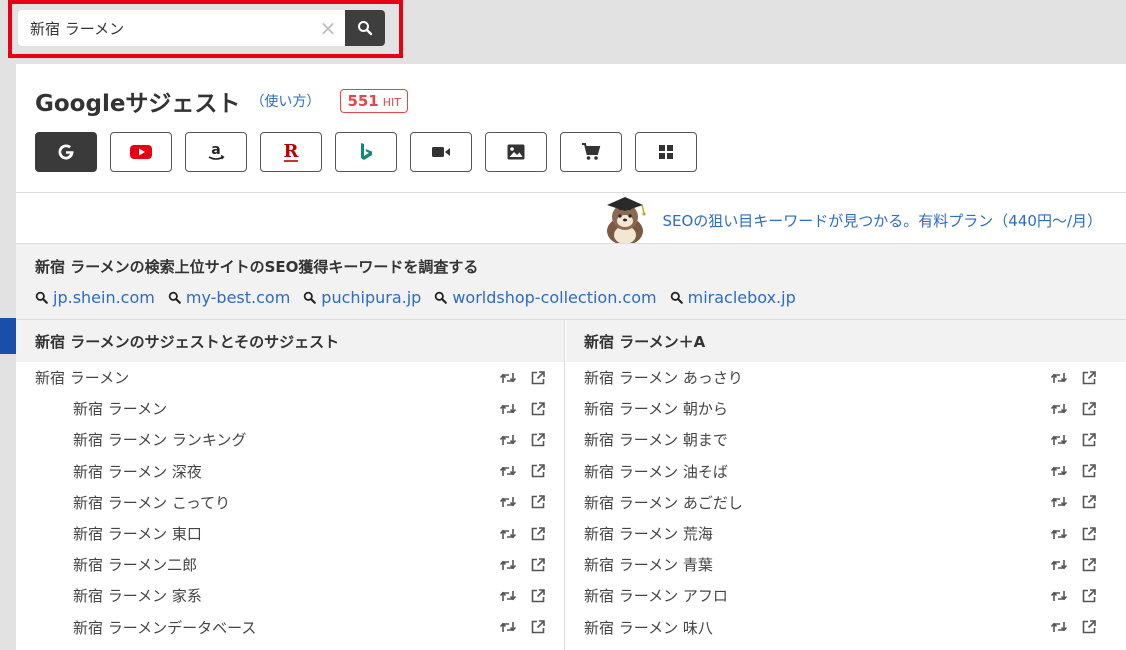 The width and height of the screenshot is (1126, 650). Describe the element at coordinates (290, 564) in the screenshot. I see `suggest-item: 新宿 ラーメン二郎` at that location.